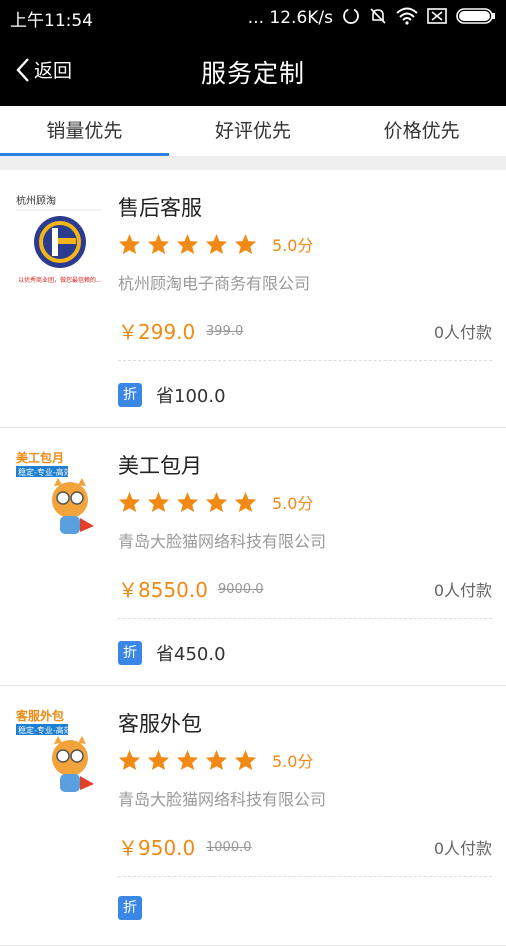 Image resolution: width=506 pixels, height=946 pixels. Describe the element at coordinates (157, 848) in the screenshot. I see `price: ￥950.0` at that location.